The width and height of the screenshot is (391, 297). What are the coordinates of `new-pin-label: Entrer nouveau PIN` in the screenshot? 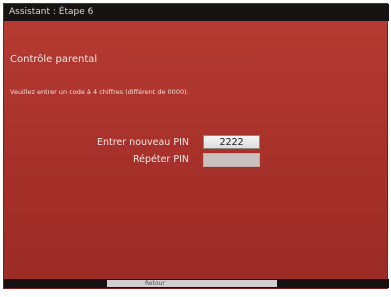 It's located at (142, 142).